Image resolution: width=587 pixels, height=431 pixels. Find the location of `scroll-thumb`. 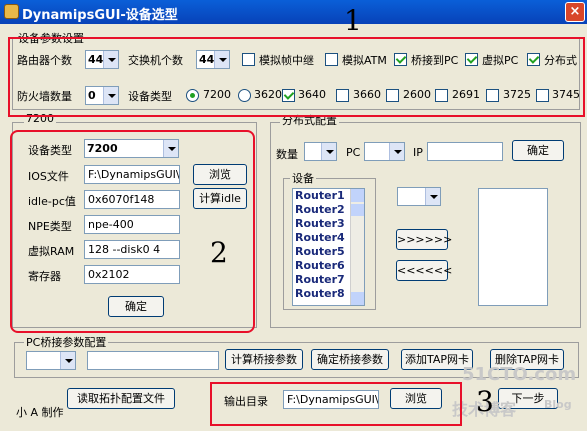

scroll-thumb is located at coordinates (357, 210).